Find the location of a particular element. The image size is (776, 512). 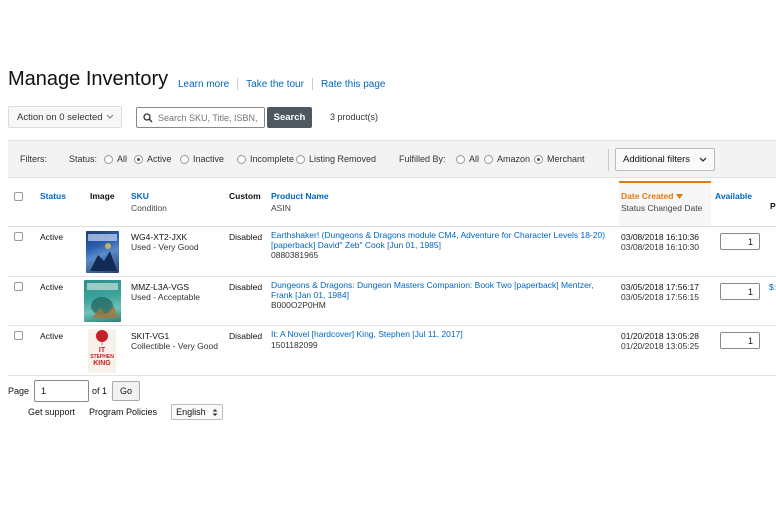

header-condition-label: Condition is located at coordinates (149, 208).